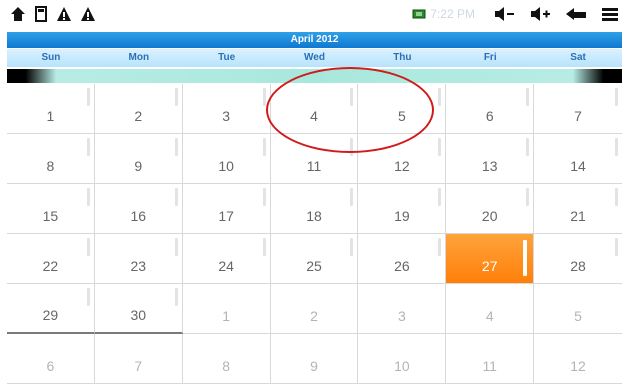 The image size is (629, 384). Describe the element at coordinates (578, 109) in the screenshot. I see `day-cell: 7` at that location.